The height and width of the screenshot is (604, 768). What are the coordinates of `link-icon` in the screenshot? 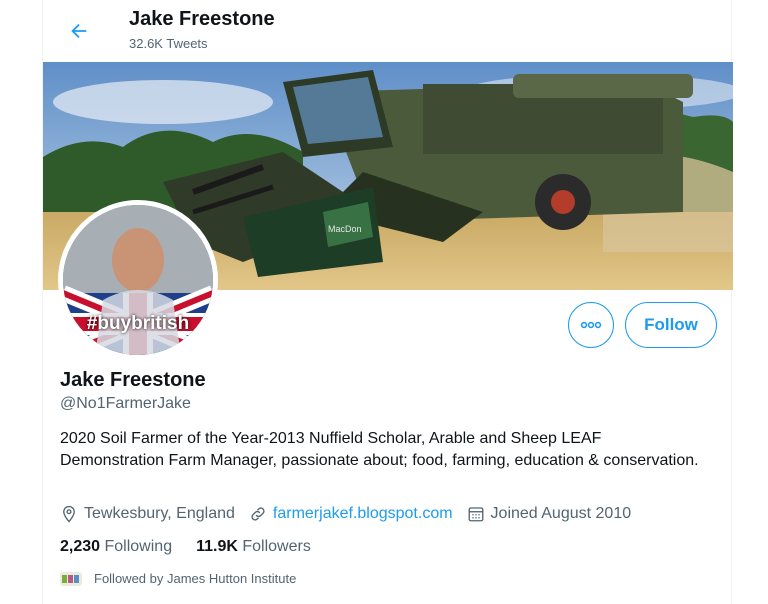 It's located at (258, 514).